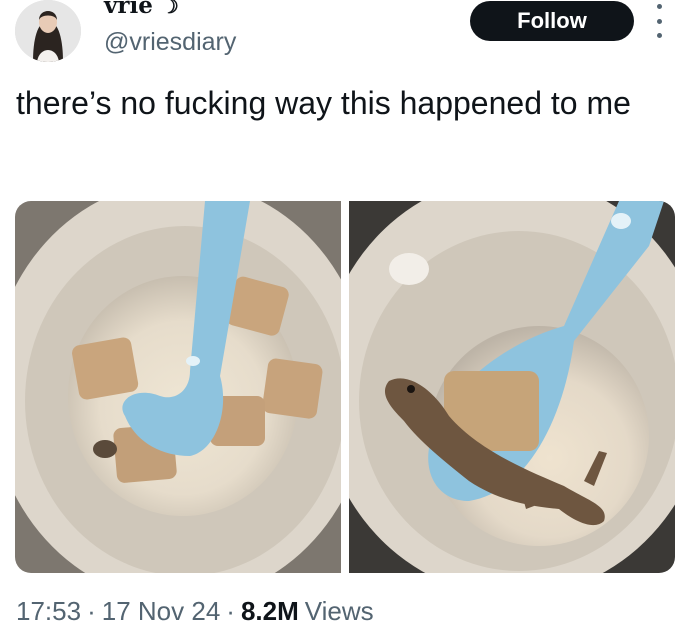 The image size is (689, 629). I want to click on views-count: 8.2M, so click(269, 611).